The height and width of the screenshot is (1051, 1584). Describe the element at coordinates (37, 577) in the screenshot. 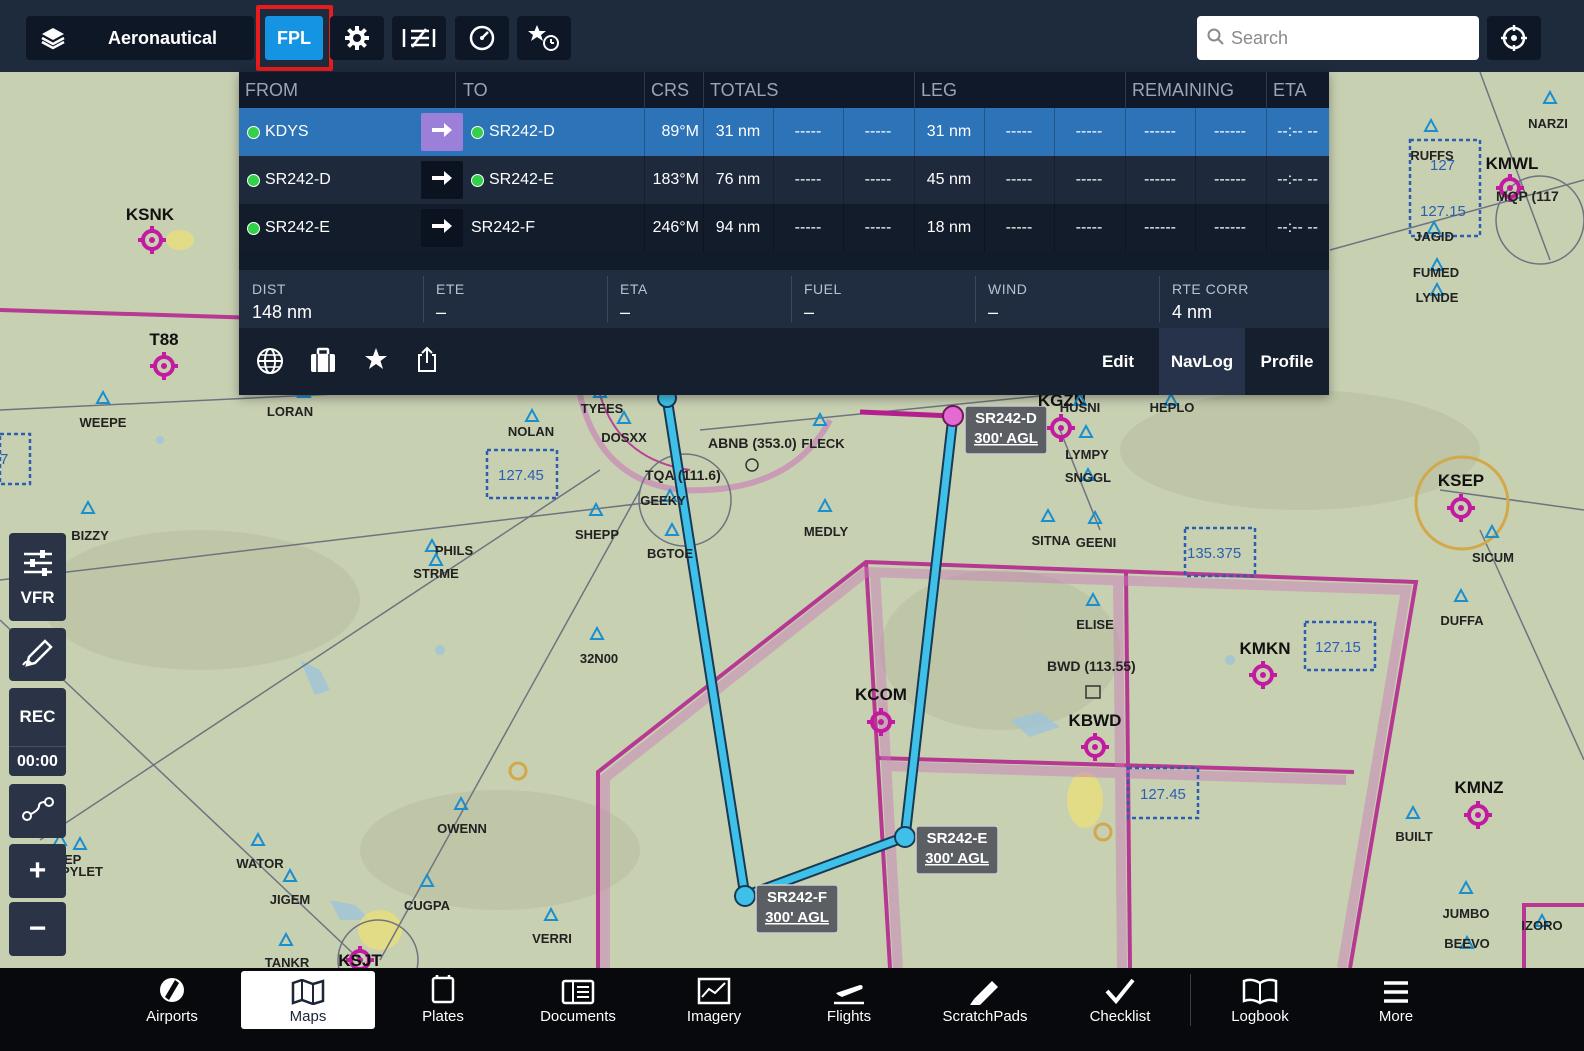

I see `map-settings-button: VFR` at that location.